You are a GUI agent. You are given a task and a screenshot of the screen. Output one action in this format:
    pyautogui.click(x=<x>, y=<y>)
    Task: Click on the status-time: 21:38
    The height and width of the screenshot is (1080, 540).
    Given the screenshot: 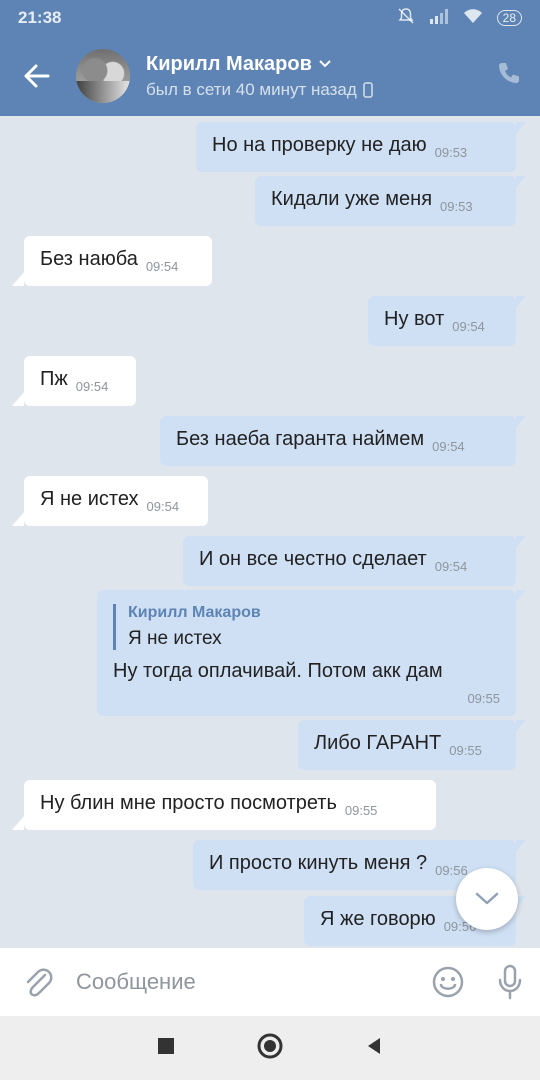 What is the action you would take?
    pyautogui.click(x=40, y=17)
    